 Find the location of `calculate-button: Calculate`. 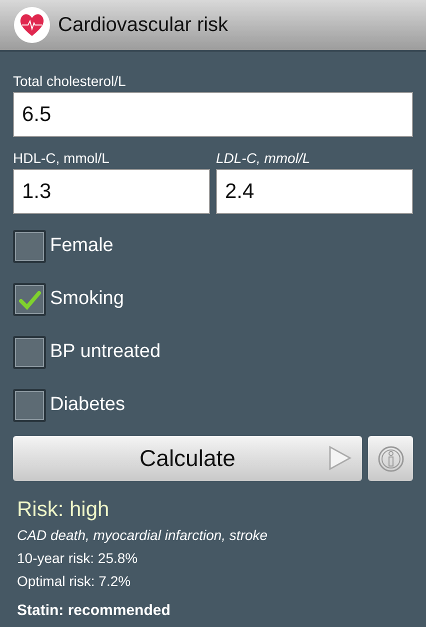

calculate-button: Calculate is located at coordinates (187, 458).